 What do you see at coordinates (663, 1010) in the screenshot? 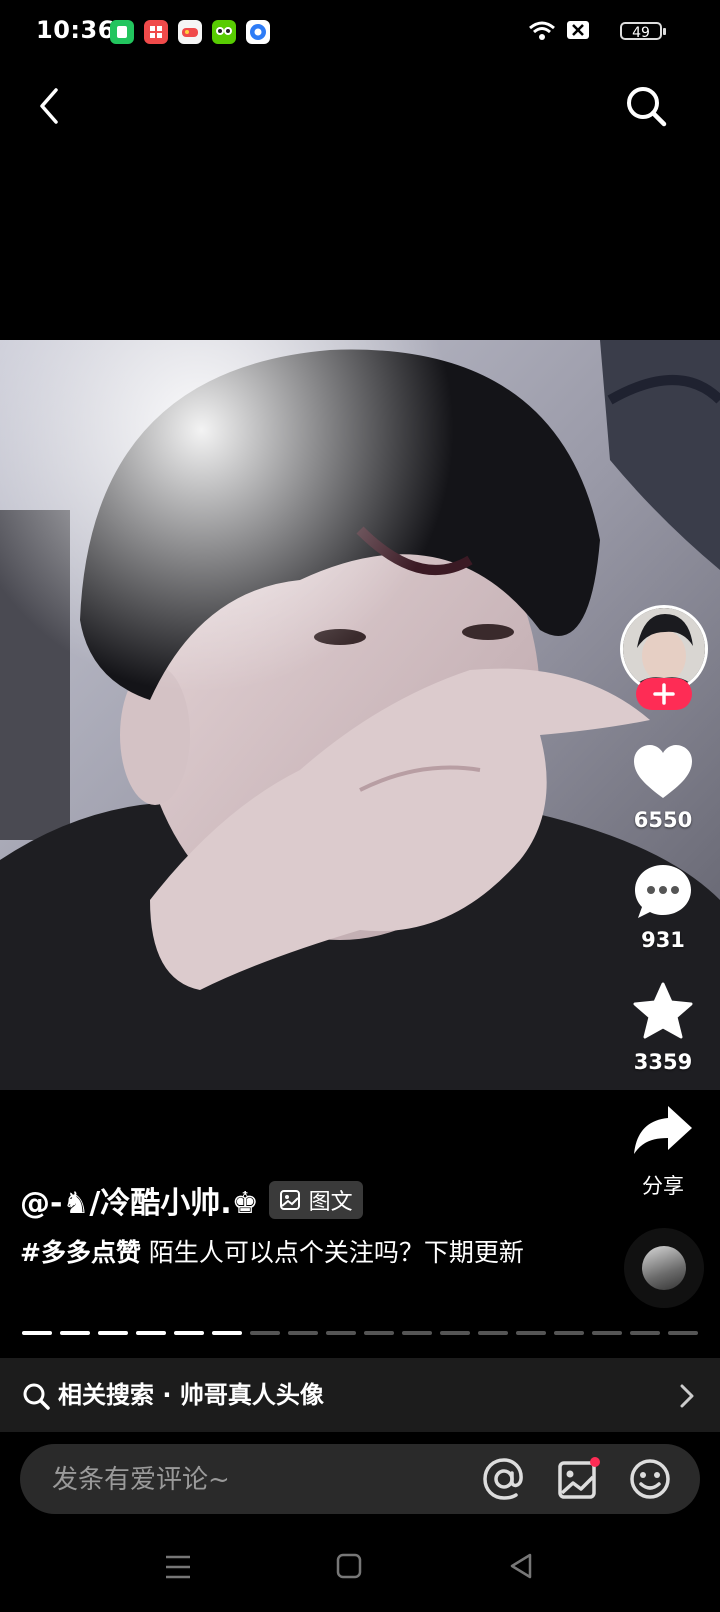
I see `star-icon` at bounding box center [663, 1010].